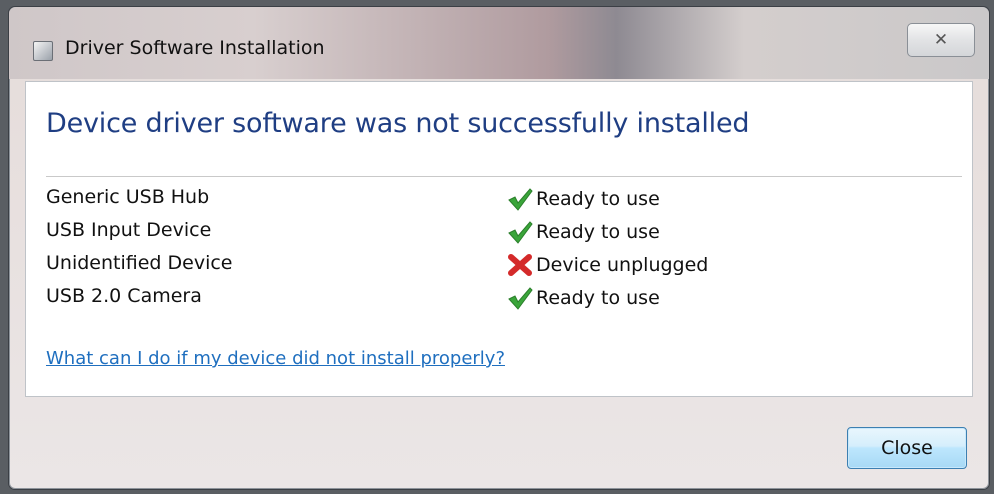 The width and height of the screenshot is (994, 494). Describe the element at coordinates (128, 197) in the screenshot. I see `device-name: Generic USB Hub` at that location.